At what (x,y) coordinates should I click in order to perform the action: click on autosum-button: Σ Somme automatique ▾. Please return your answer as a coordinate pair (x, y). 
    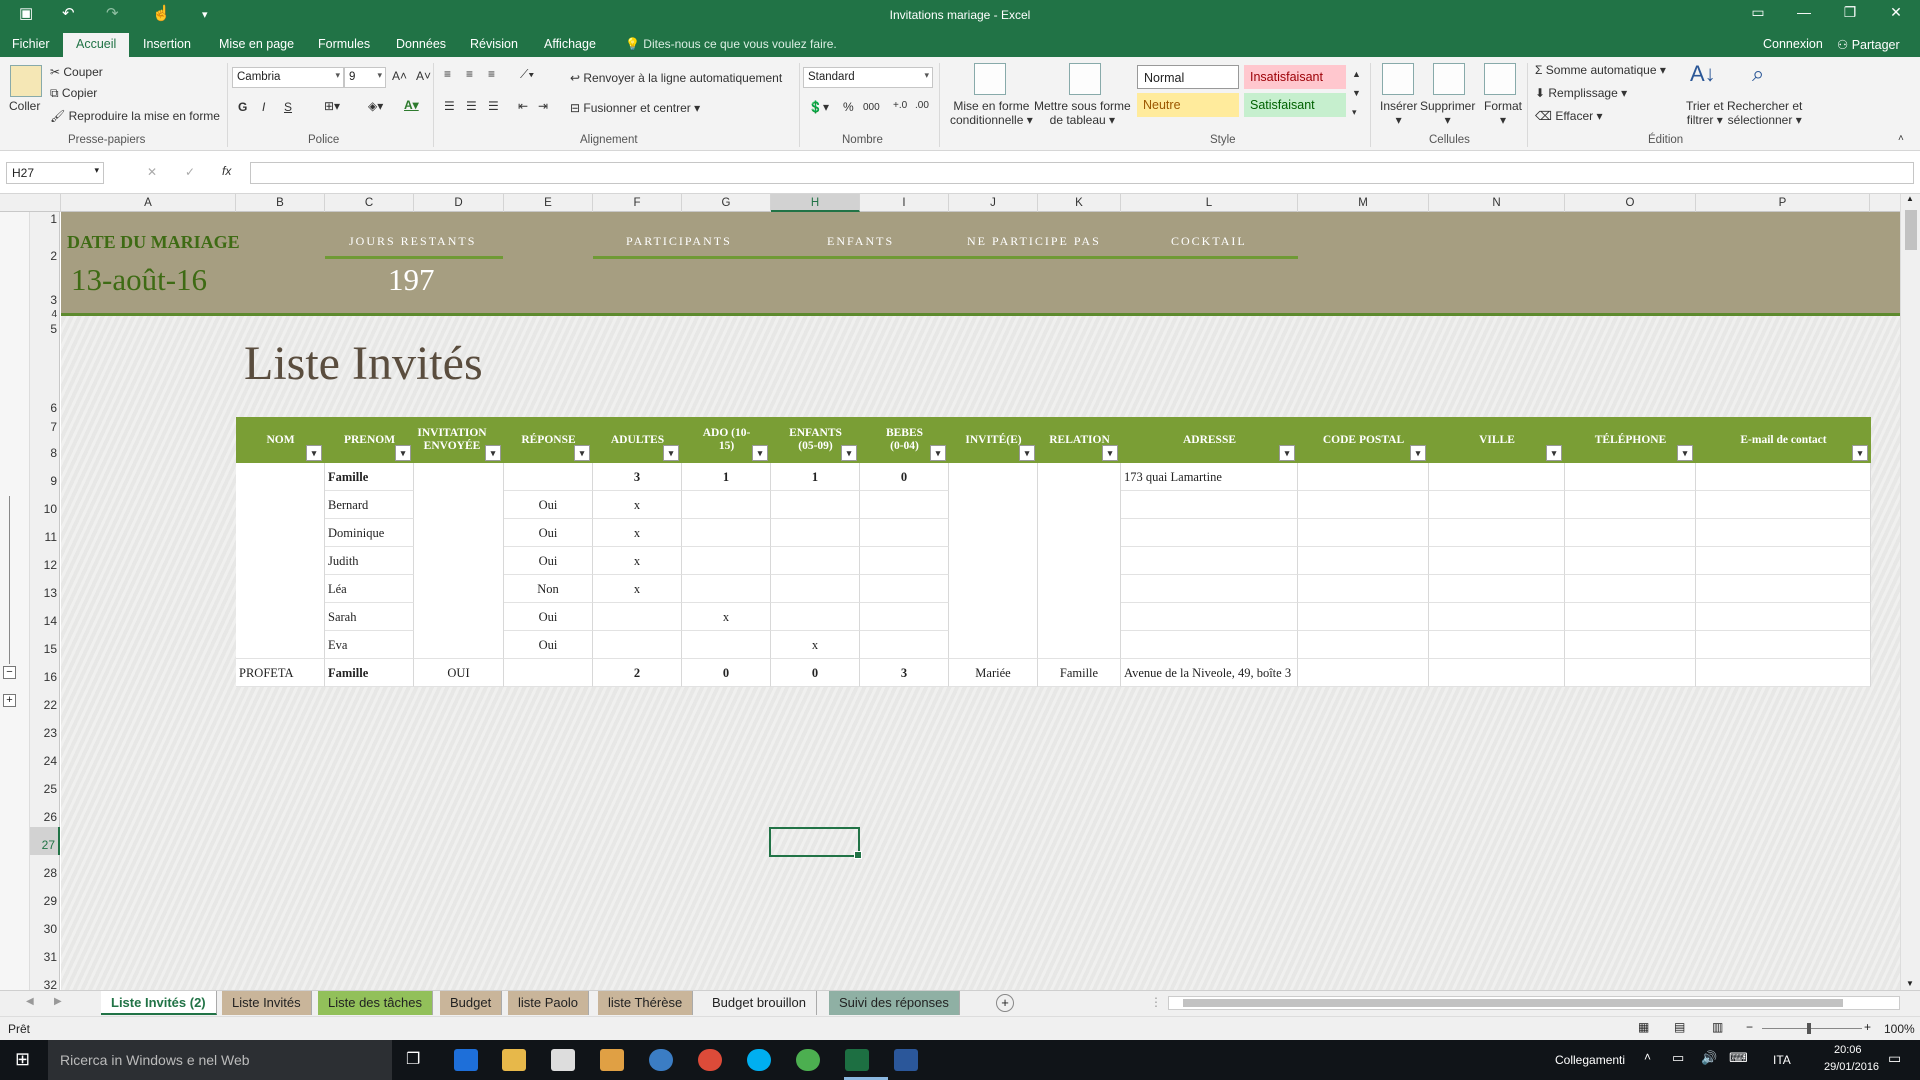
    Looking at the image, I should click on (1600, 70).